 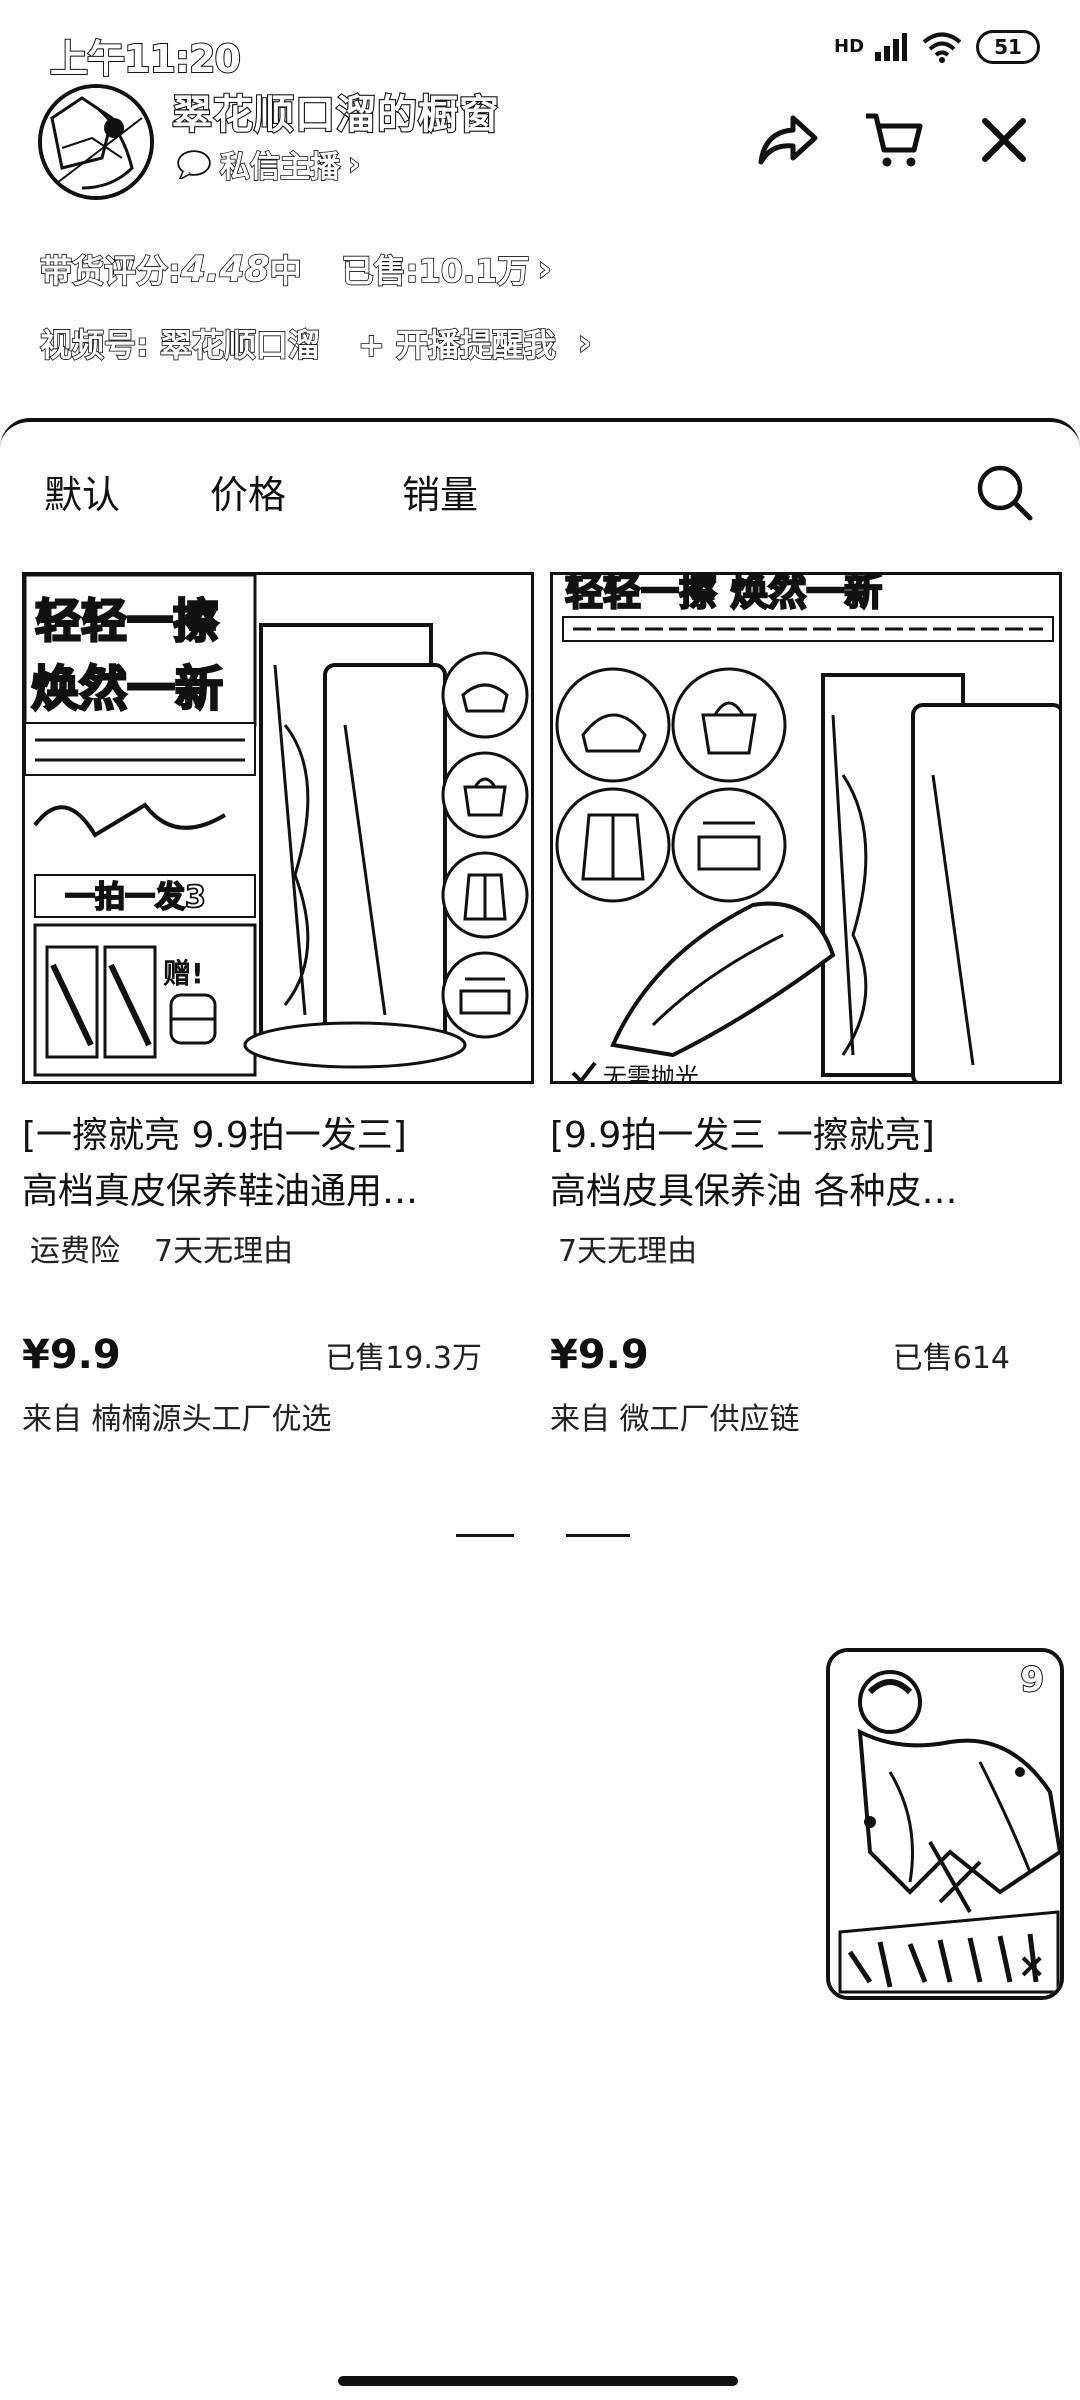 What do you see at coordinates (598, 1535) in the screenshot?
I see `page-indicator-right` at bounding box center [598, 1535].